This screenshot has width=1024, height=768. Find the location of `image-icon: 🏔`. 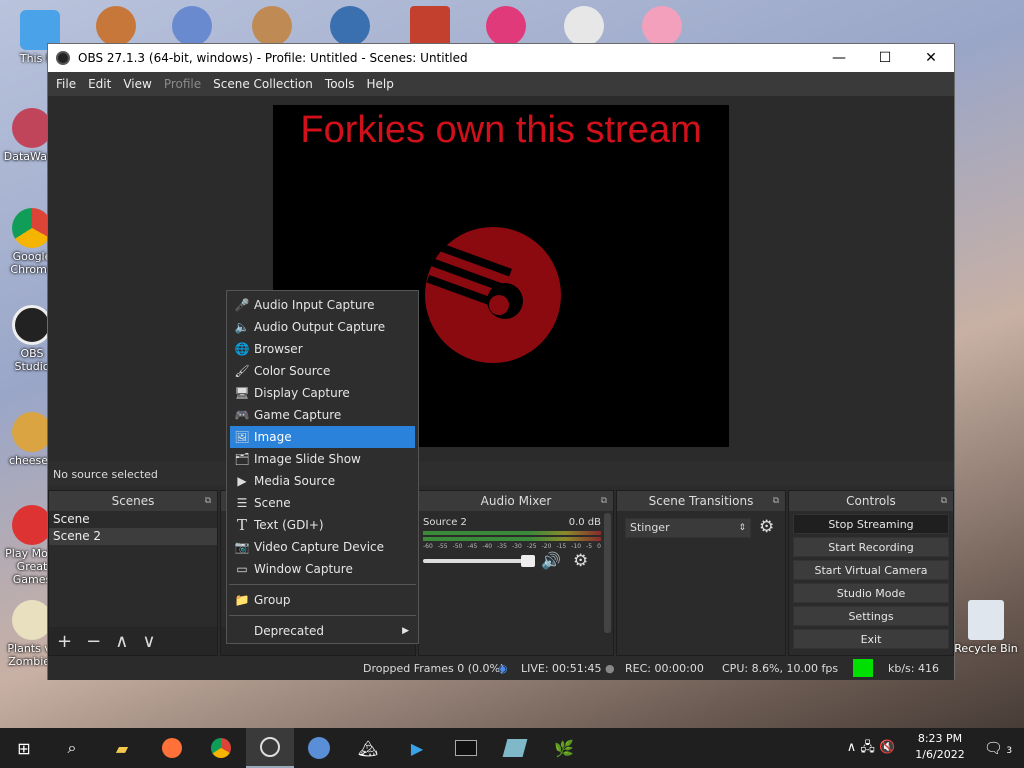

image-icon: 🏔 is located at coordinates (368, 748).